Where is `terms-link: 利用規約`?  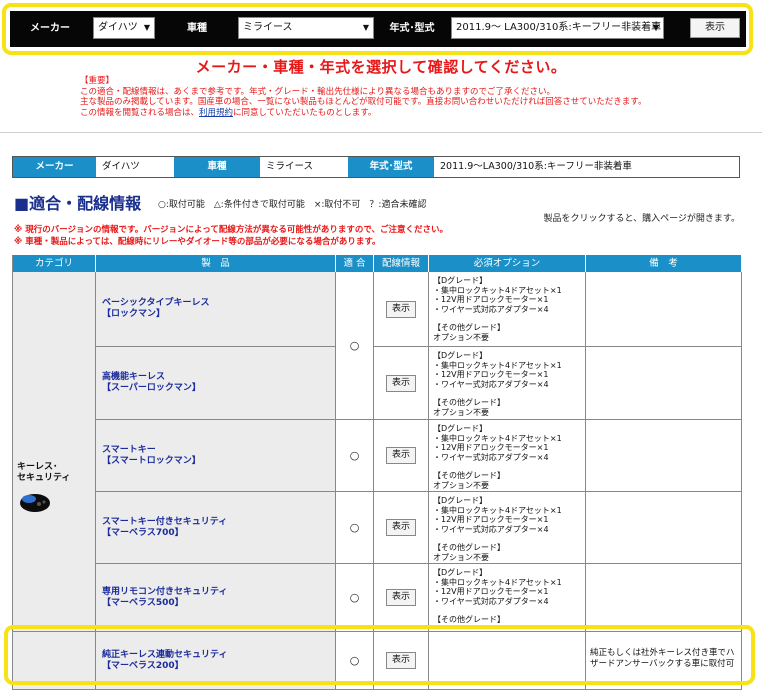
terms-link: 利用規約 is located at coordinates (216, 113).